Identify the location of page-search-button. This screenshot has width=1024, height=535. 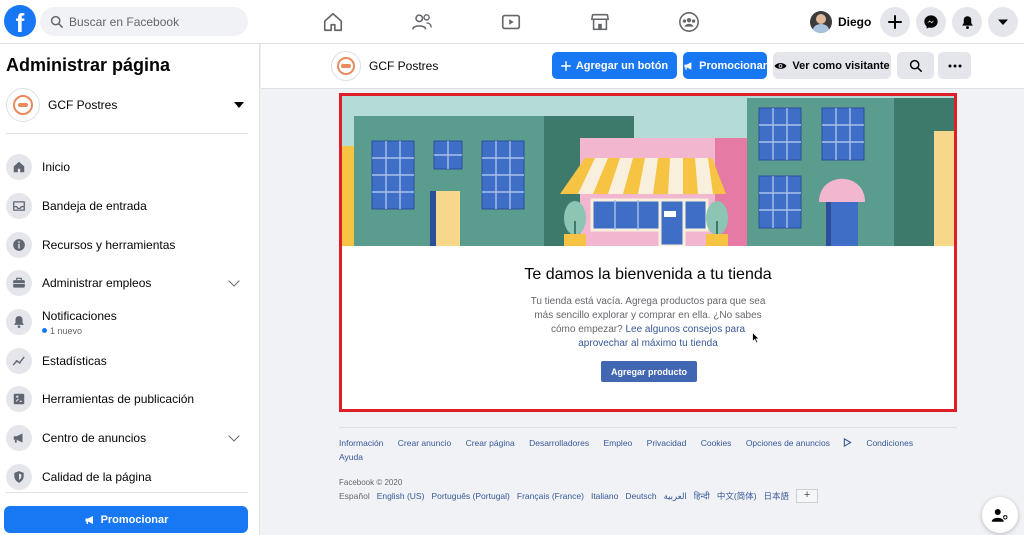
(915, 65).